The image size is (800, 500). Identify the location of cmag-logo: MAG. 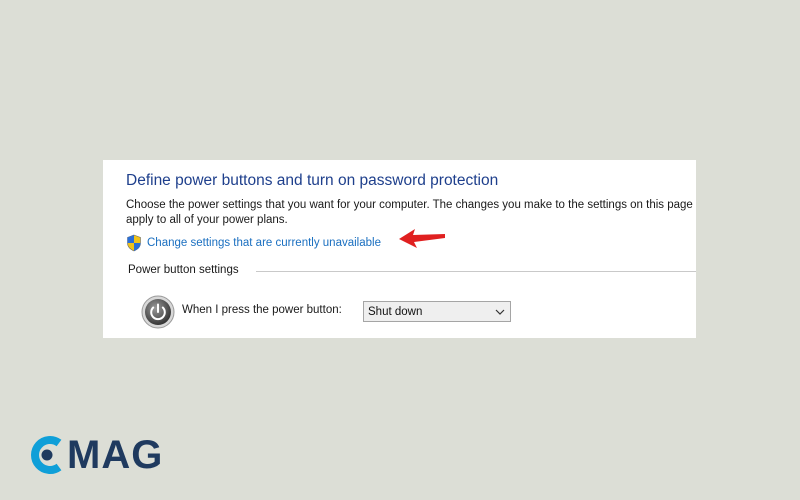
(95, 455).